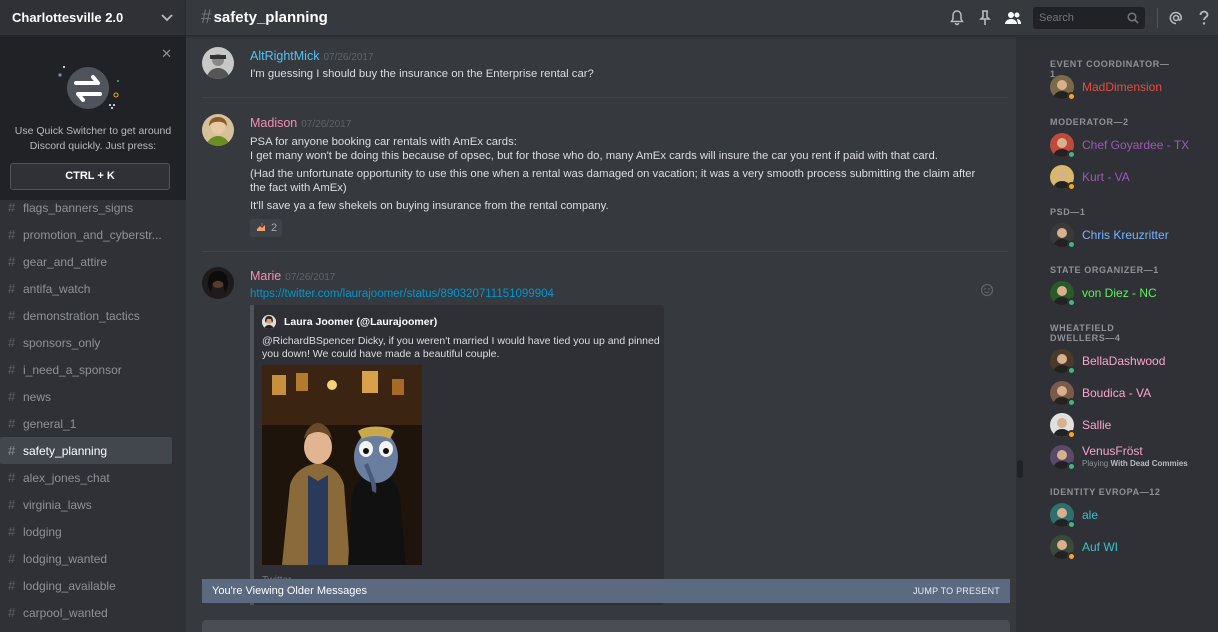  I want to click on message-author: Marie, so click(265, 276).